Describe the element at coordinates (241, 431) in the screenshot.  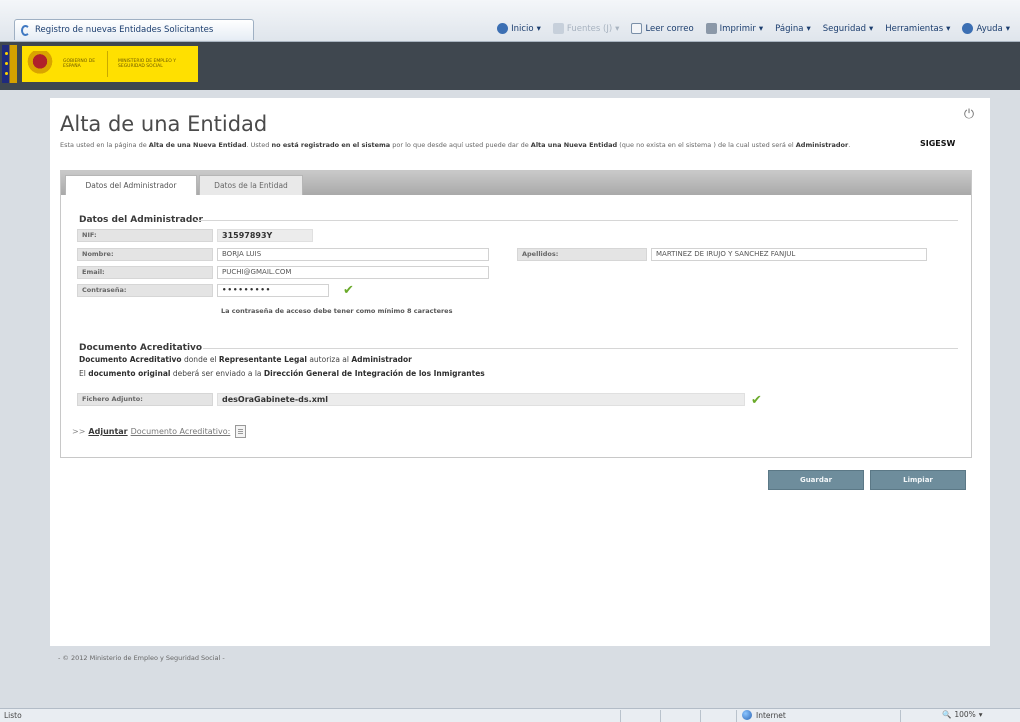
I see `document-attach-icon` at that location.